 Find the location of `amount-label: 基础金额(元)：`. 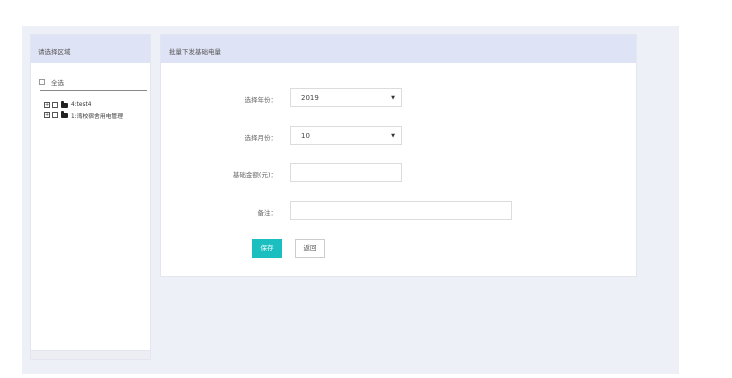

amount-label: 基础金额(元)： is located at coordinates (254, 175).